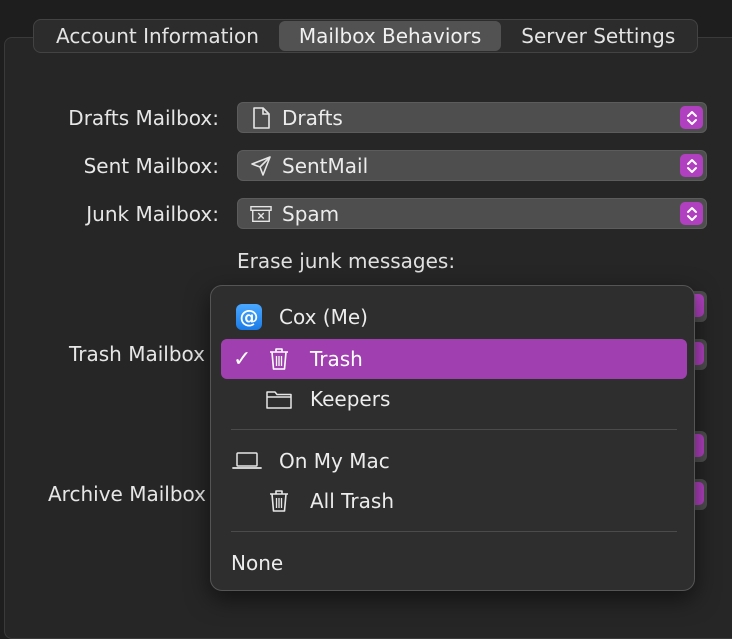 The height and width of the screenshot is (639, 732). Describe the element at coordinates (151, 166) in the screenshot. I see `sent-mailbox-label: Sent Mailbox:` at that location.